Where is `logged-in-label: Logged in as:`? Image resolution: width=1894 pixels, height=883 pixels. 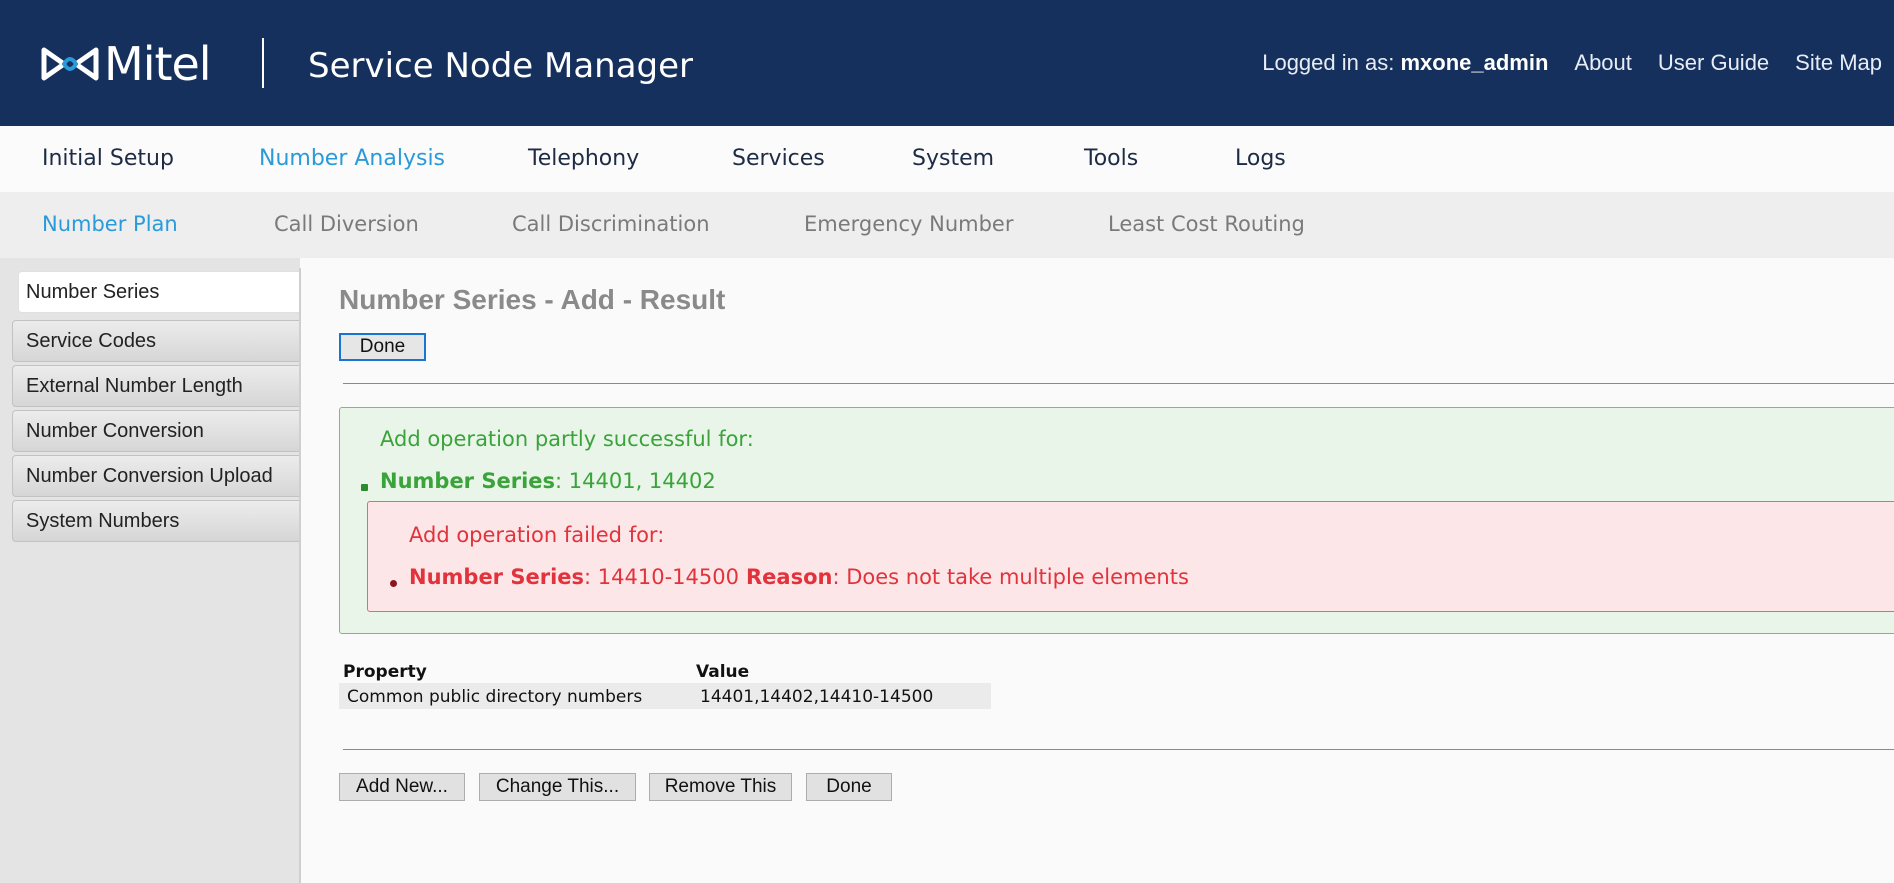
logged-in-label: Logged in as: is located at coordinates (1328, 62).